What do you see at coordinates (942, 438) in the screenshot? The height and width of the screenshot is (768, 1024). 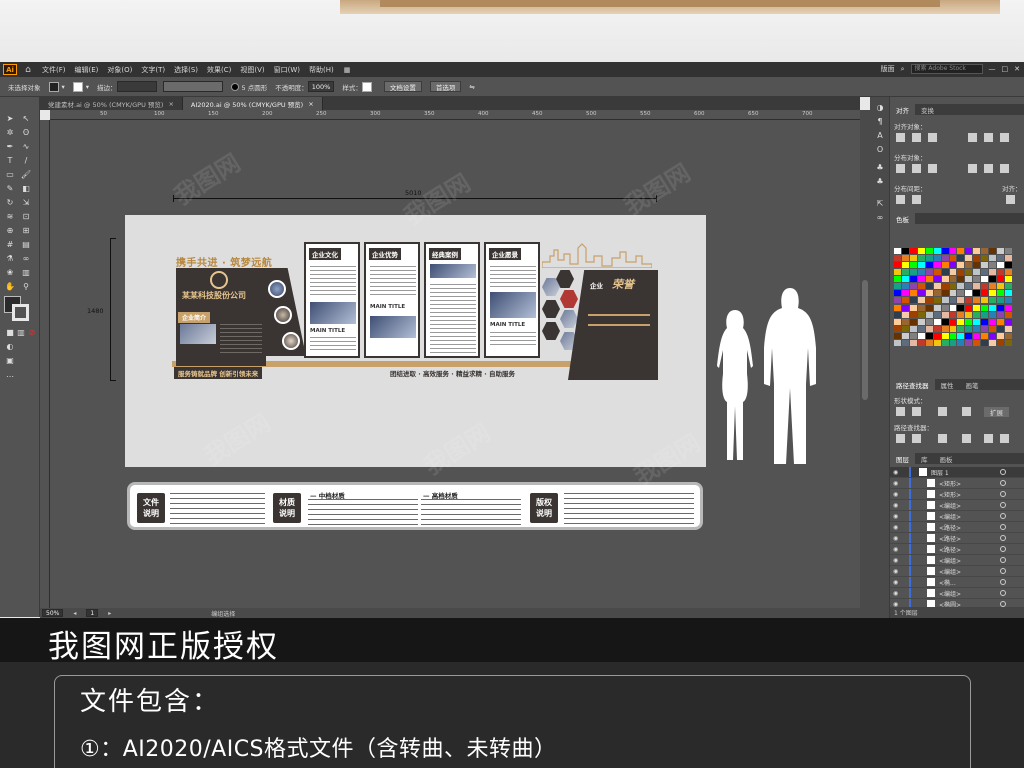 I see `merge-icon` at bounding box center [942, 438].